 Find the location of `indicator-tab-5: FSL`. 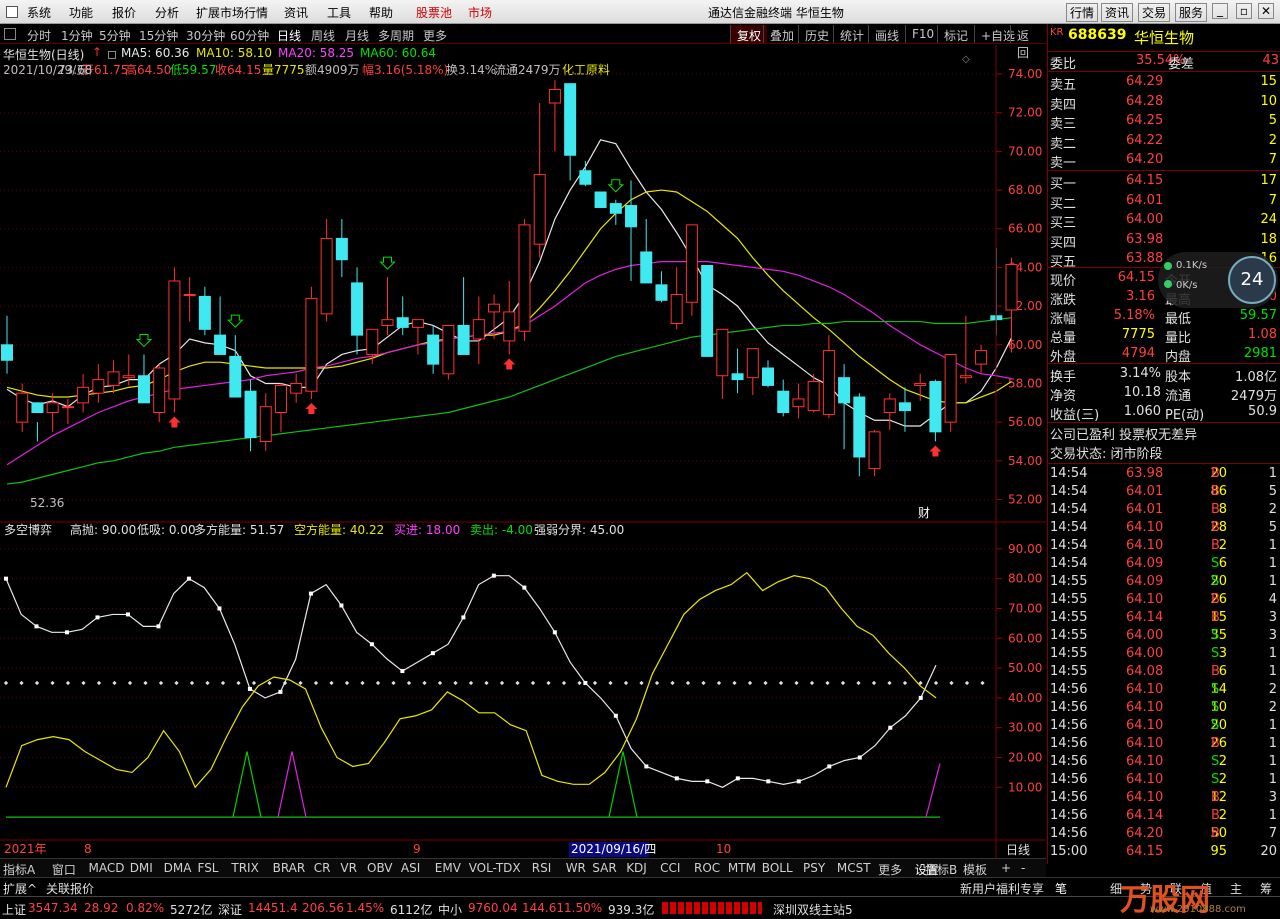

indicator-tab-5: FSL is located at coordinates (208, 868).